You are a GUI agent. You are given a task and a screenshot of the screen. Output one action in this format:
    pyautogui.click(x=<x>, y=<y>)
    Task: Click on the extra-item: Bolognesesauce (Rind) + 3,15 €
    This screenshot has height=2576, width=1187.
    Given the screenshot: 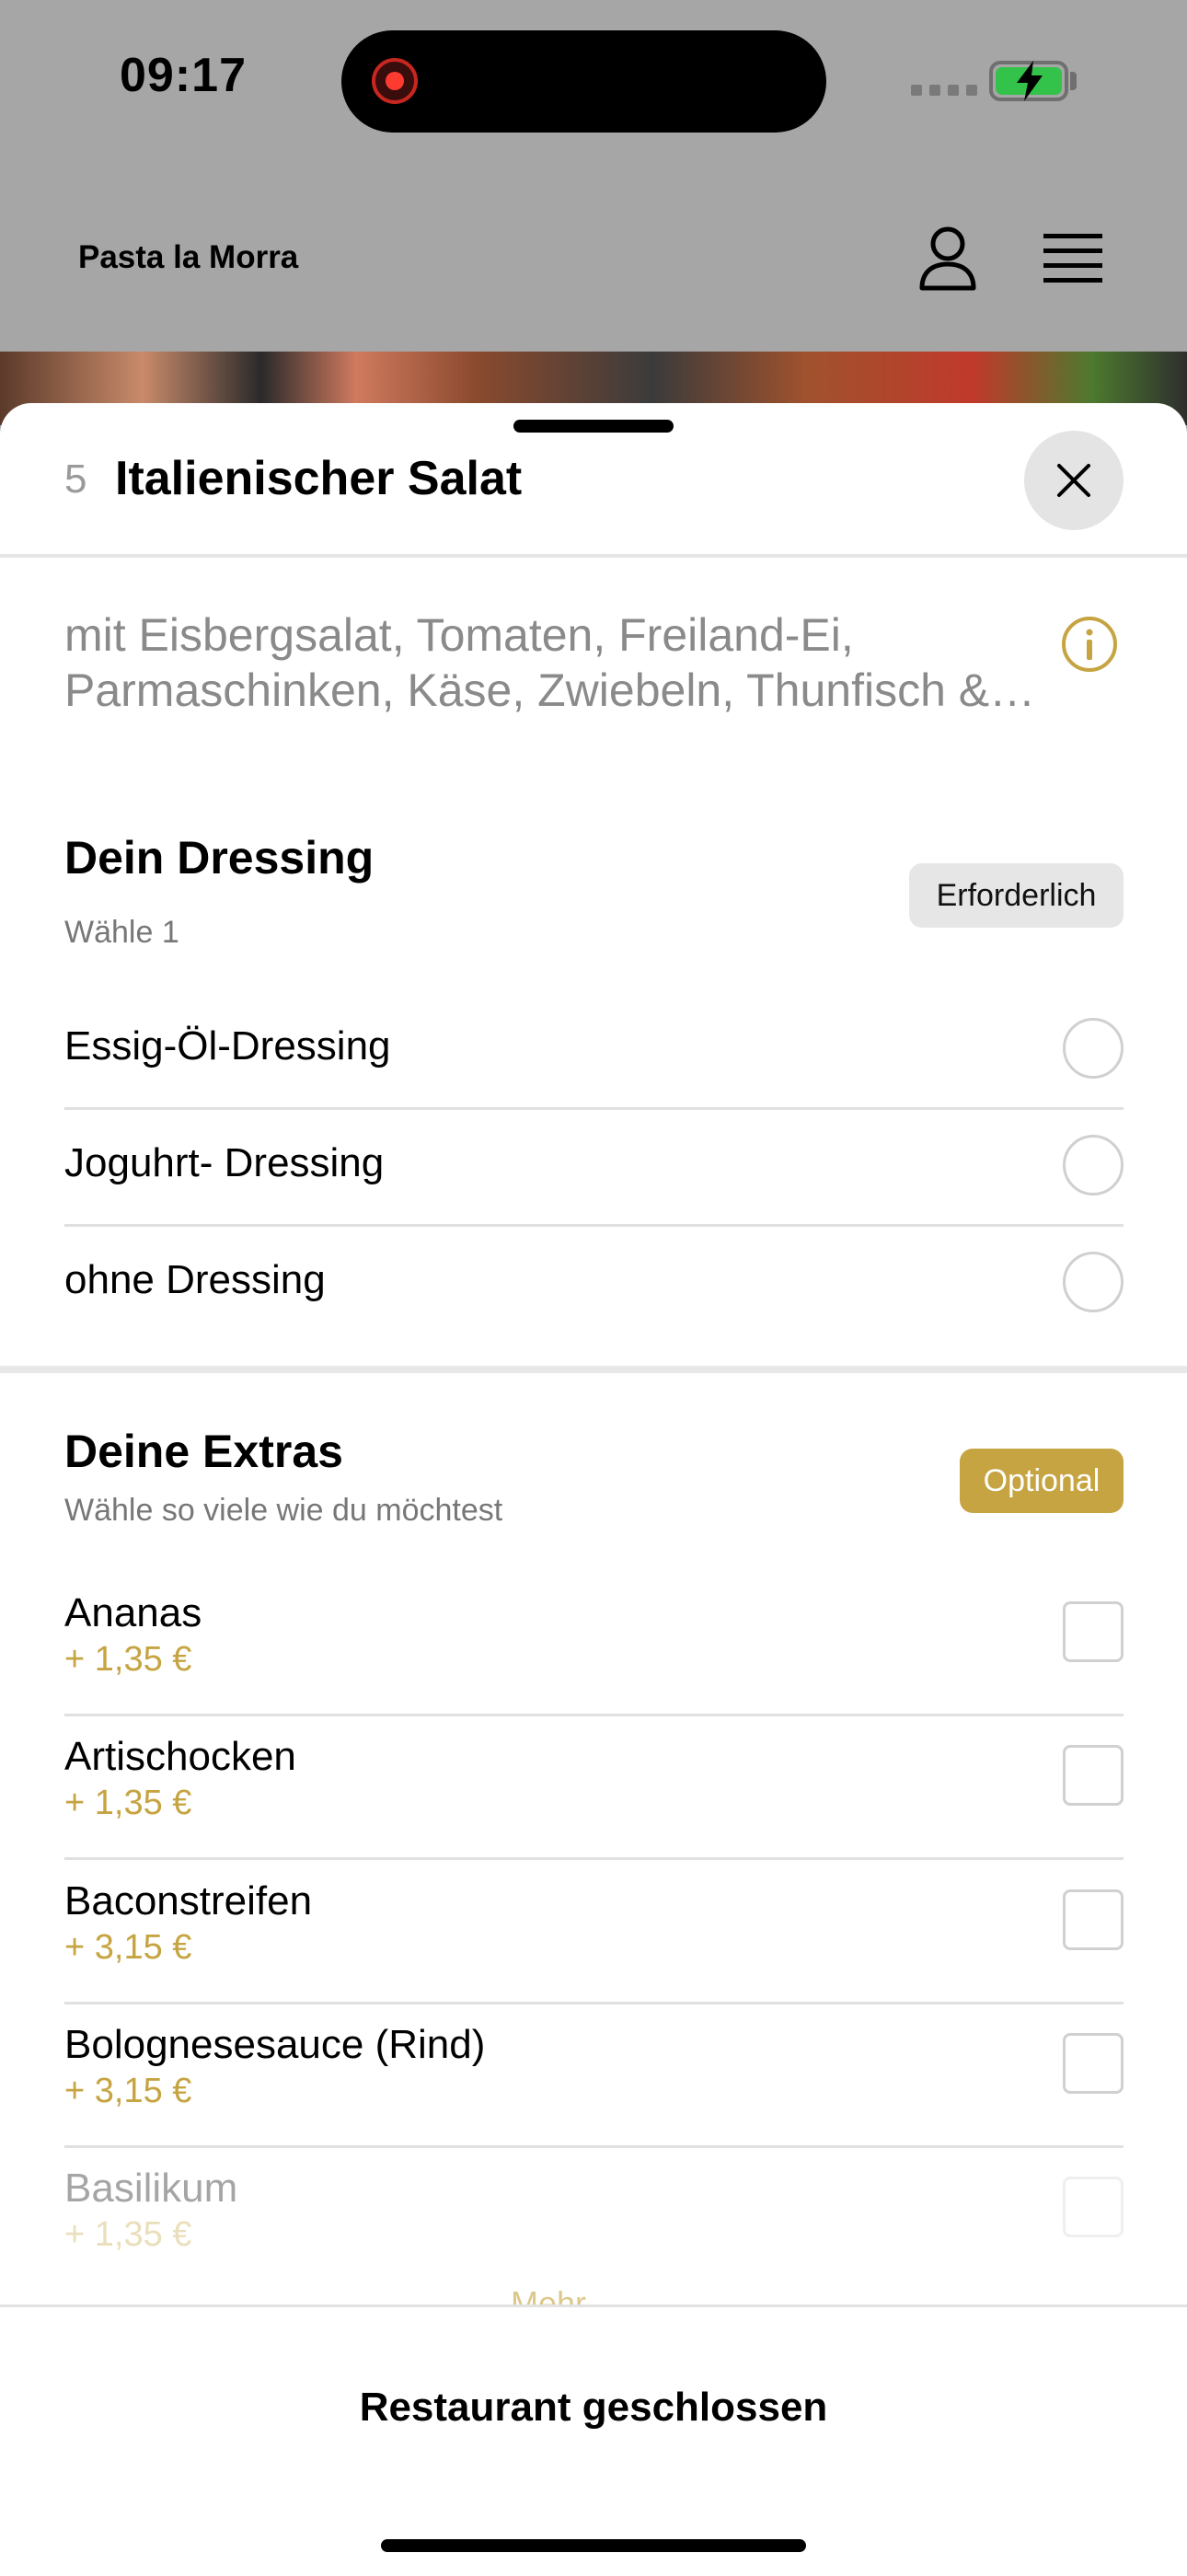 What is the action you would take?
    pyautogui.click(x=594, y=2068)
    